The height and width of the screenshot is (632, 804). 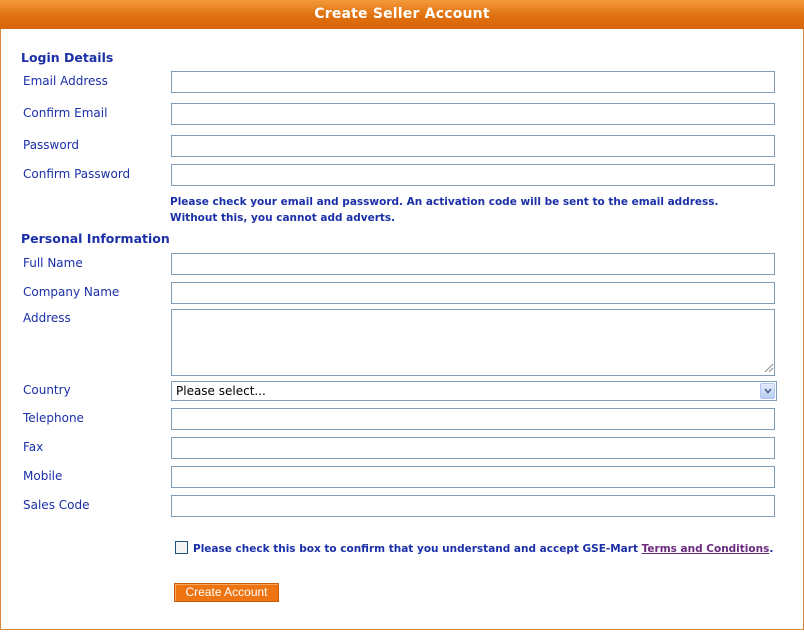 I want to click on confirm-password-field, so click(x=473, y=175).